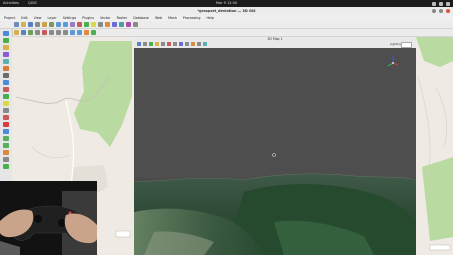  Describe the element at coordinates (79, 24) in the screenshot. I see `refresh-icon` at that location.